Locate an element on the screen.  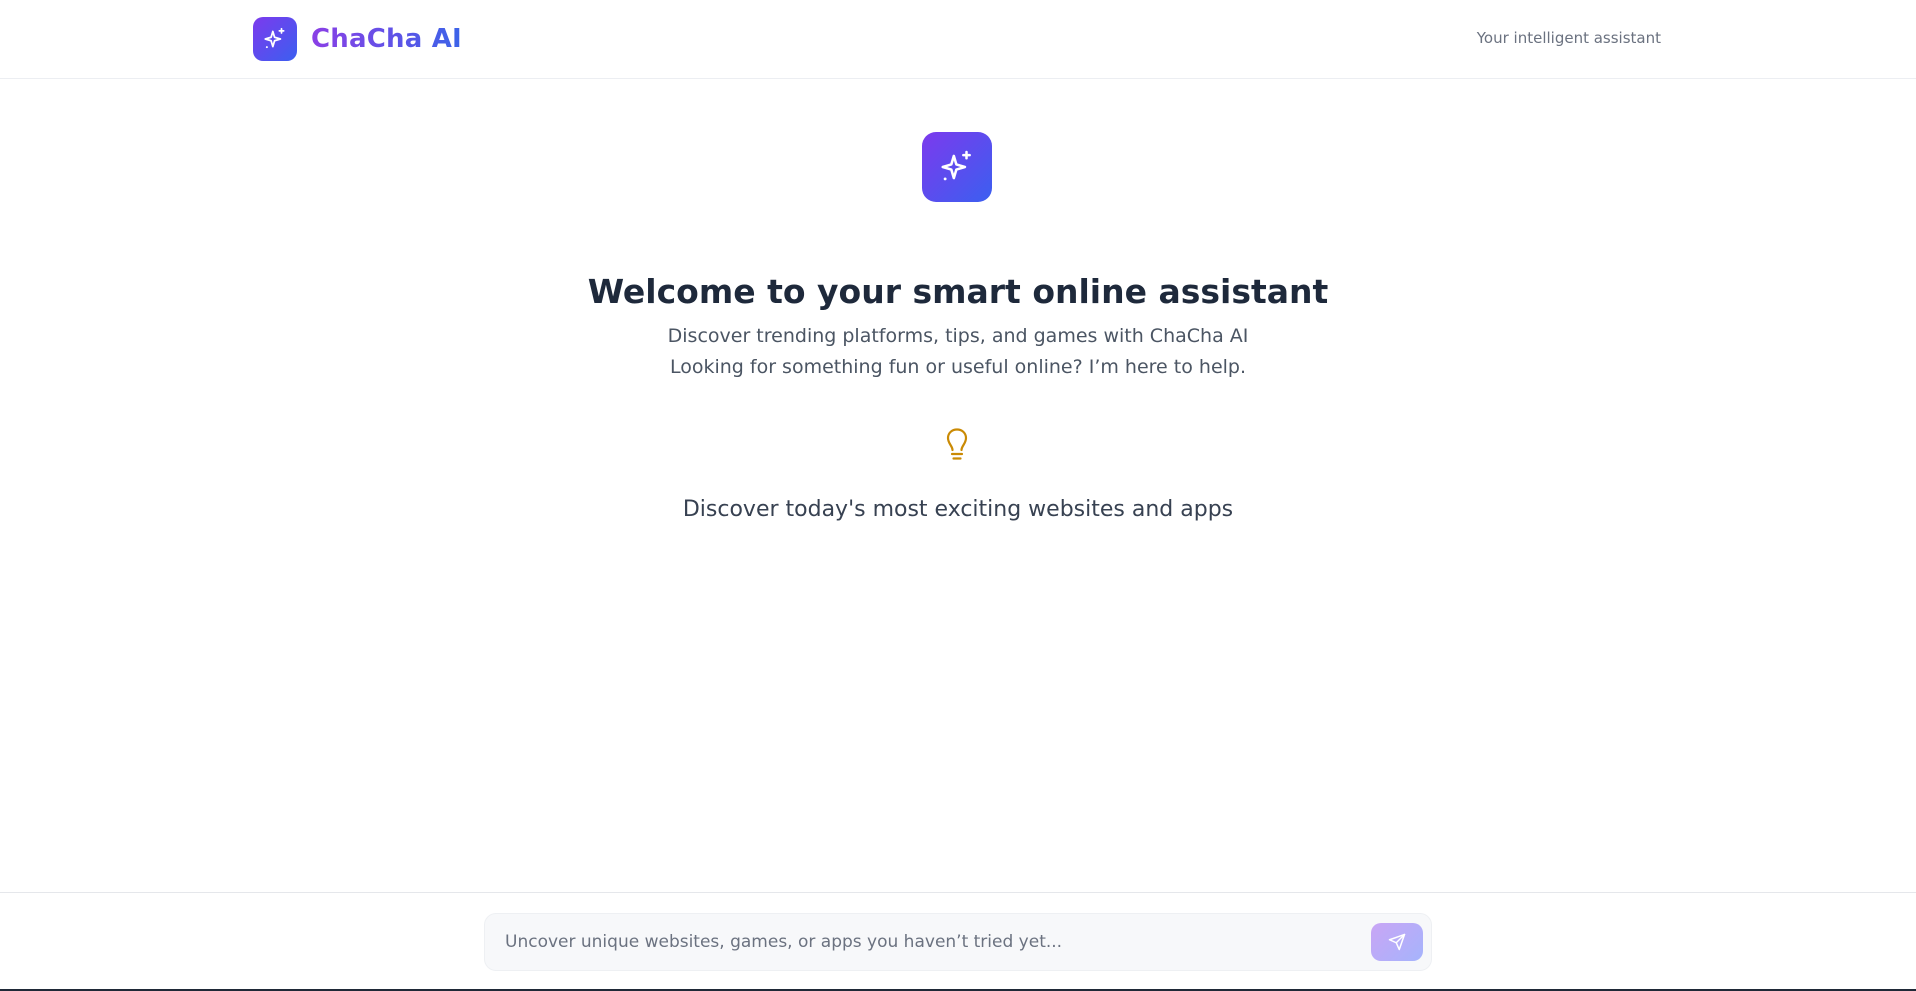
page-title: Welcome to your smart online assistant is located at coordinates (958, 291).